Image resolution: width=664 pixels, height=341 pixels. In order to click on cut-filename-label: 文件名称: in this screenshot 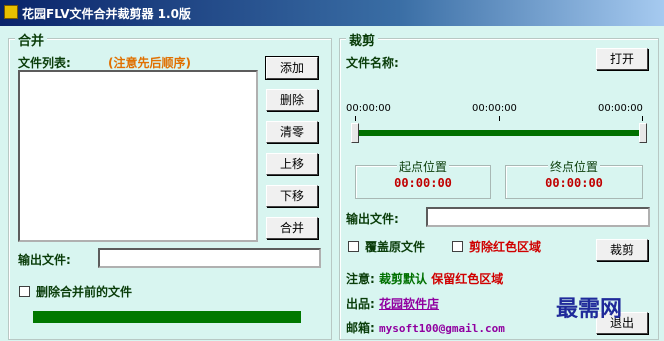, I will do `click(372, 63)`.